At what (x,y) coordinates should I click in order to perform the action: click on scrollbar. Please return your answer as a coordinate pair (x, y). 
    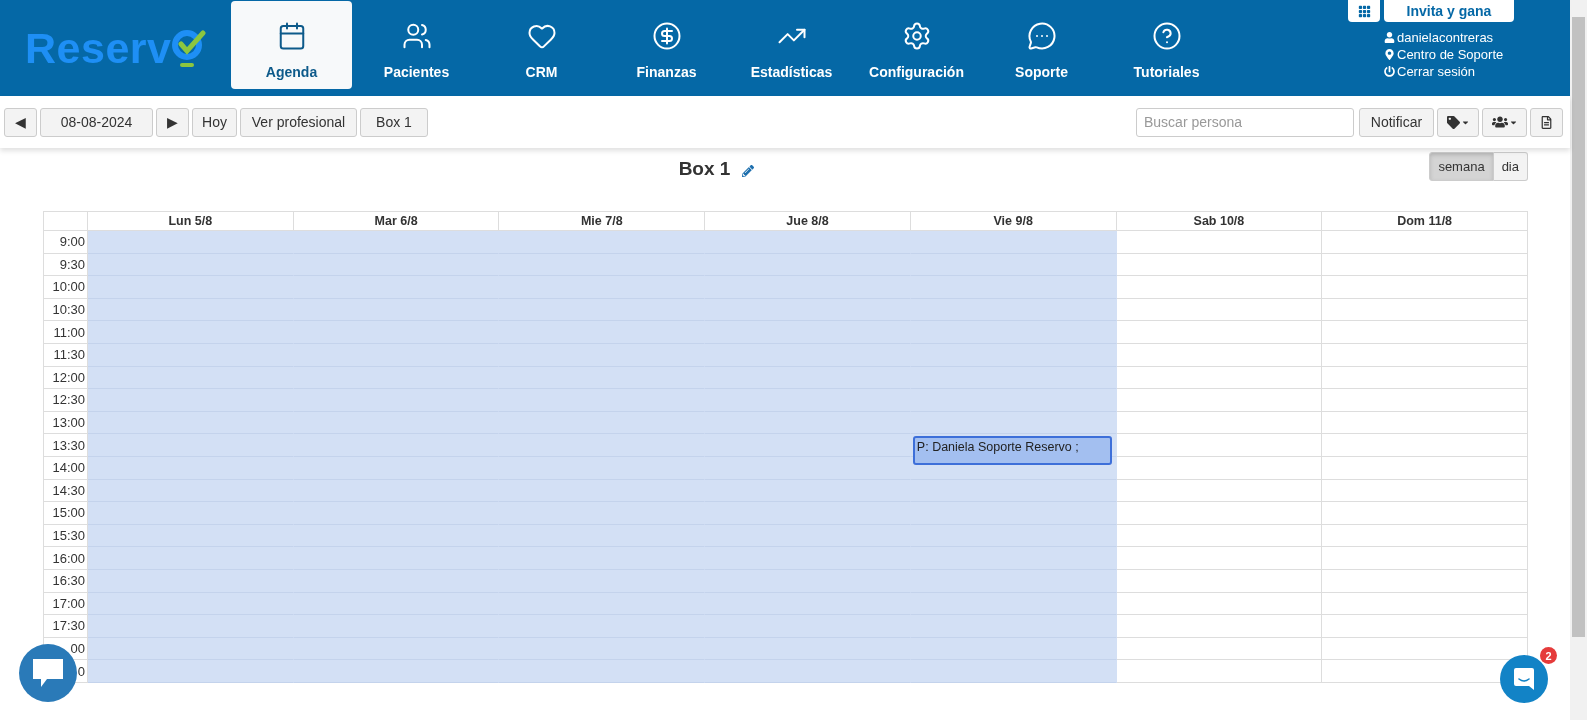
    Looking at the image, I should click on (1578, 360).